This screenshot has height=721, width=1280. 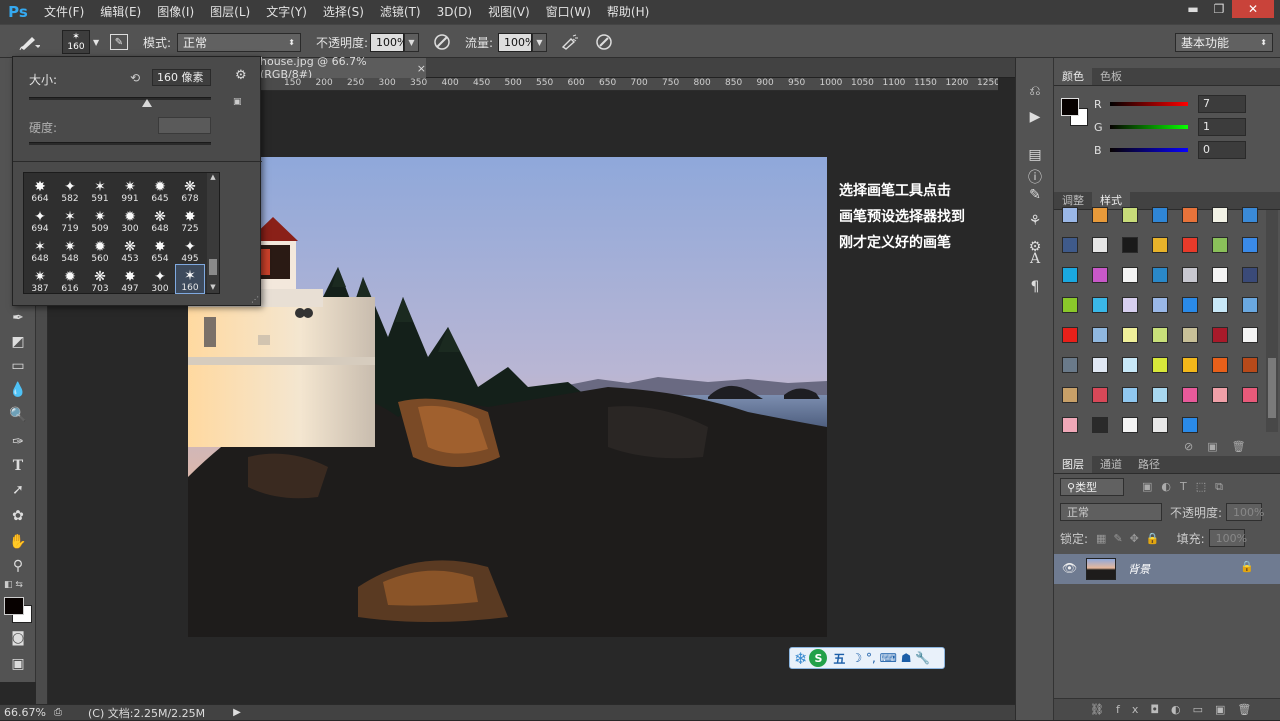 I want to click on shape-icon: ✿, so click(x=18, y=516).